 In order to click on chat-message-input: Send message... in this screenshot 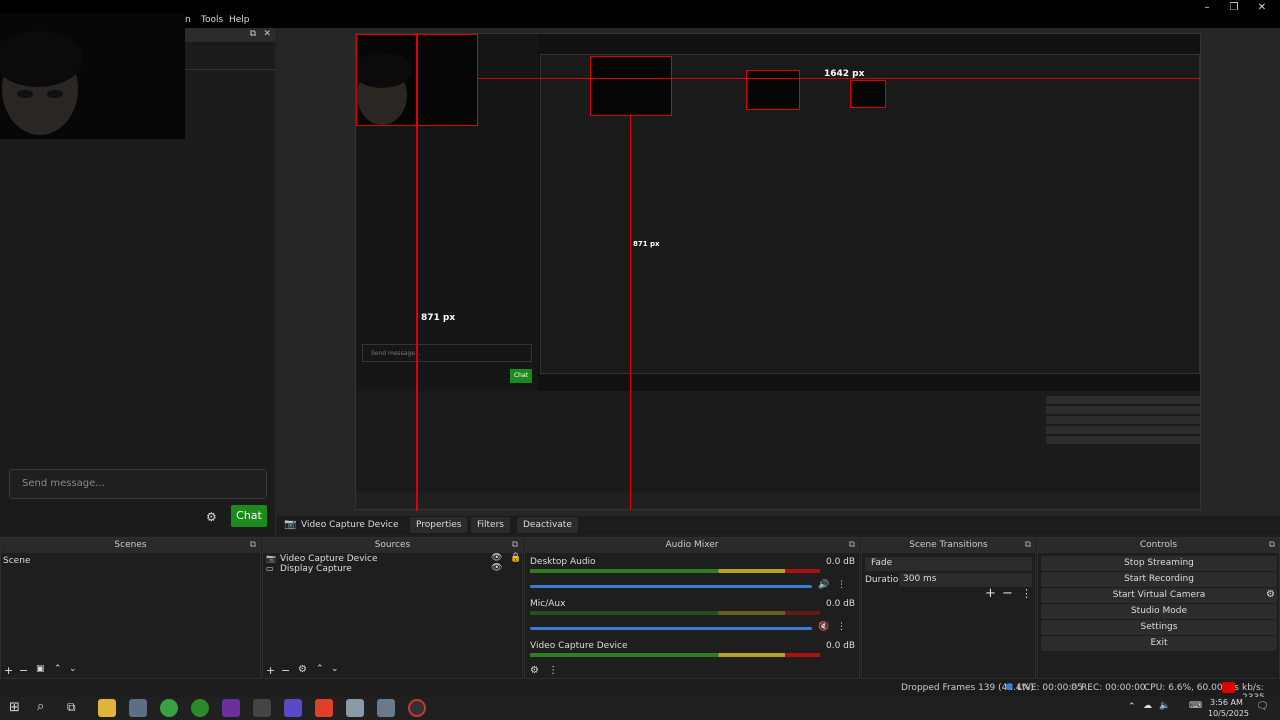, I will do `click(138, 484)`.